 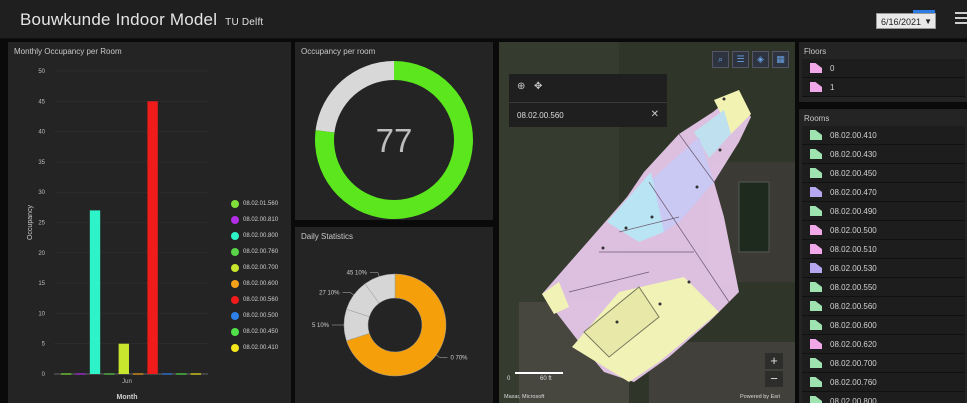 What do you see at coordinates (853, 135) in the screenshot?
I see `room-label: 08.02.00.410` at bounding box center [853, 135].